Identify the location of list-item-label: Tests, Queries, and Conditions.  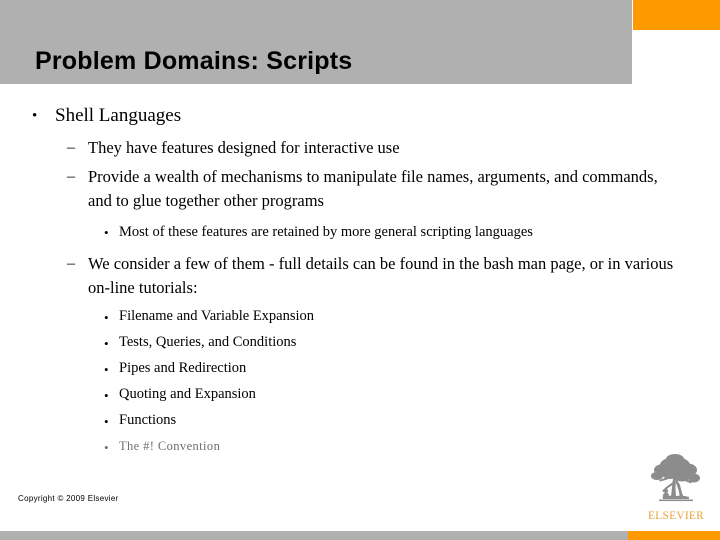
(208, 342).